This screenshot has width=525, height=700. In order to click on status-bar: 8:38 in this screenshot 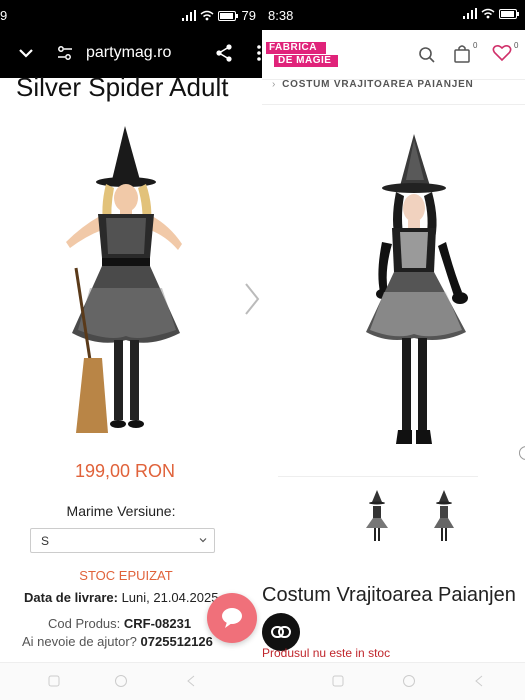, I will do `click(393, 15)`.